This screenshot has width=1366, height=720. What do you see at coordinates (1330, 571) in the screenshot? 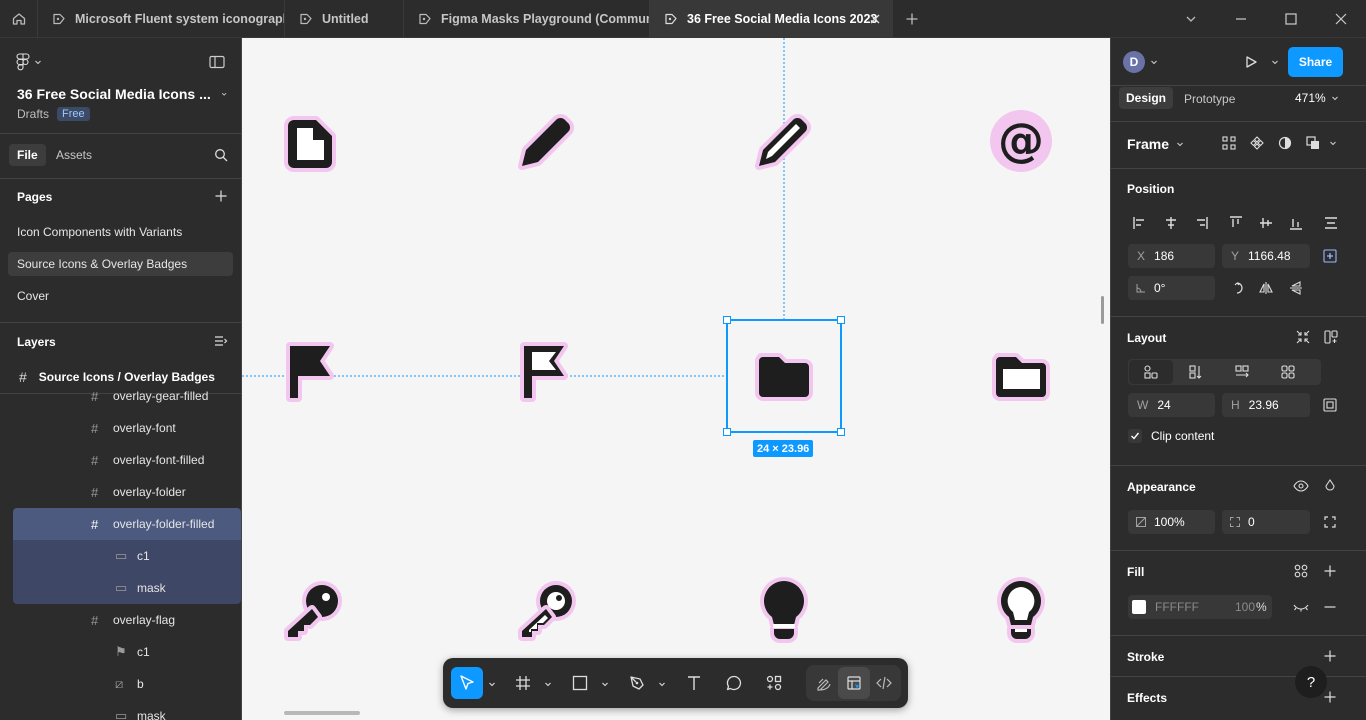
I see `add-fill-button` at bounding box center [1330, 571].